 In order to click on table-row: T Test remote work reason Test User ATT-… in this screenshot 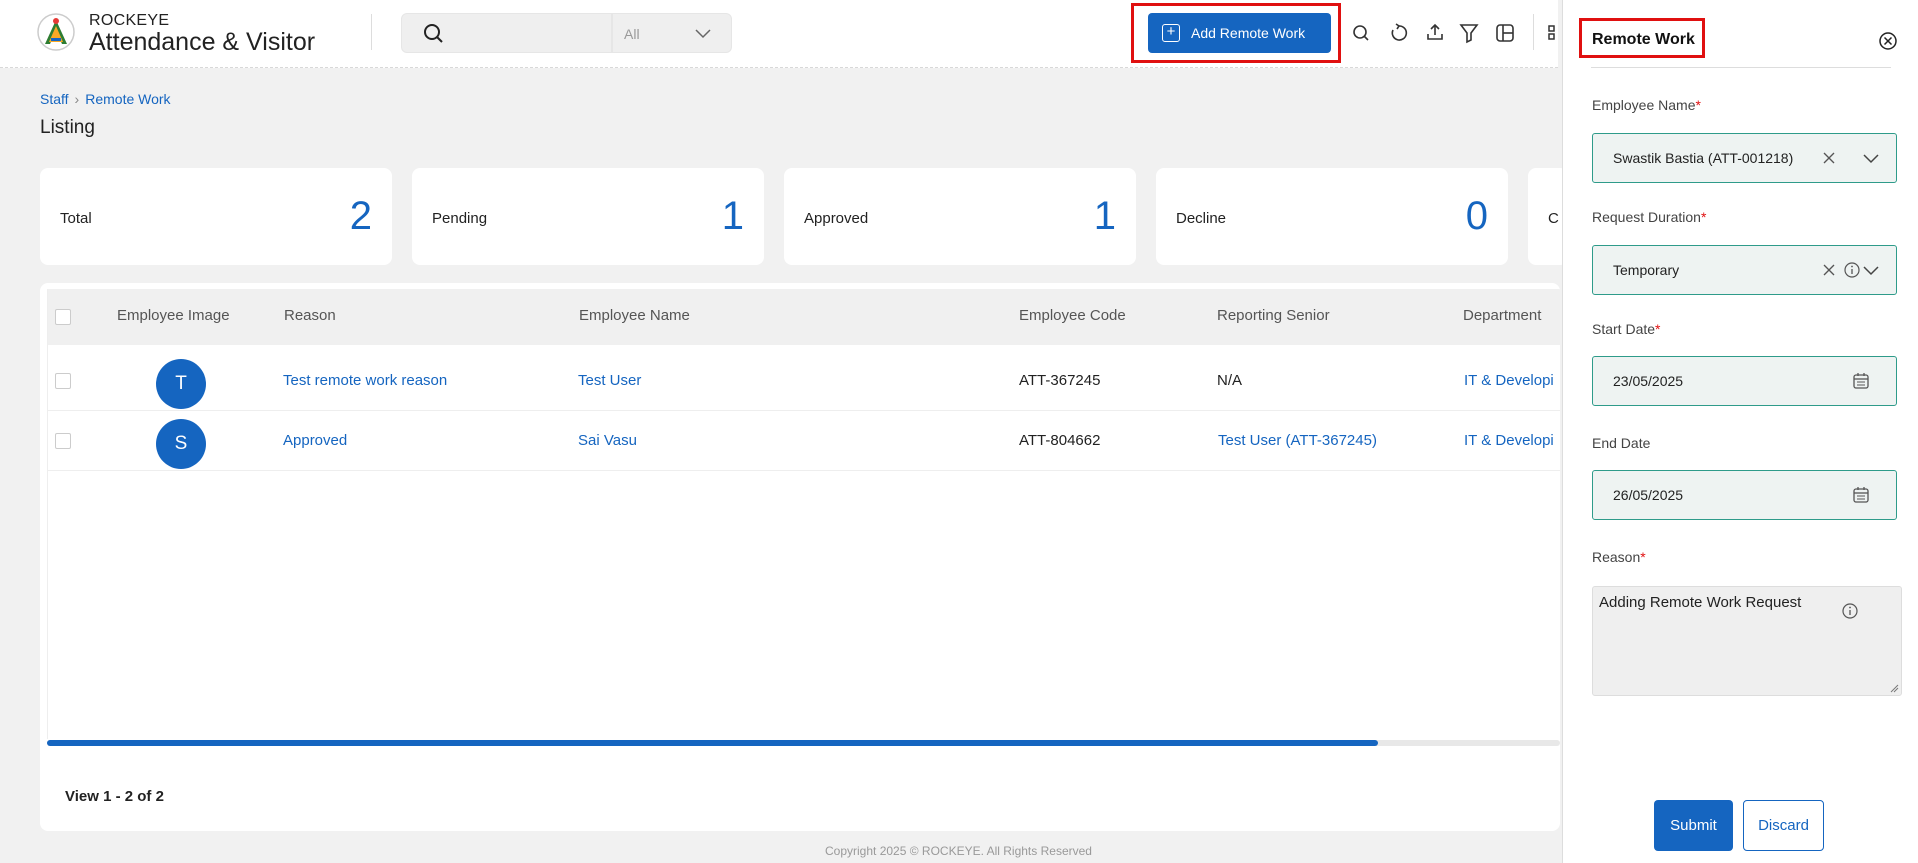, I will do `click(804, 381)`.